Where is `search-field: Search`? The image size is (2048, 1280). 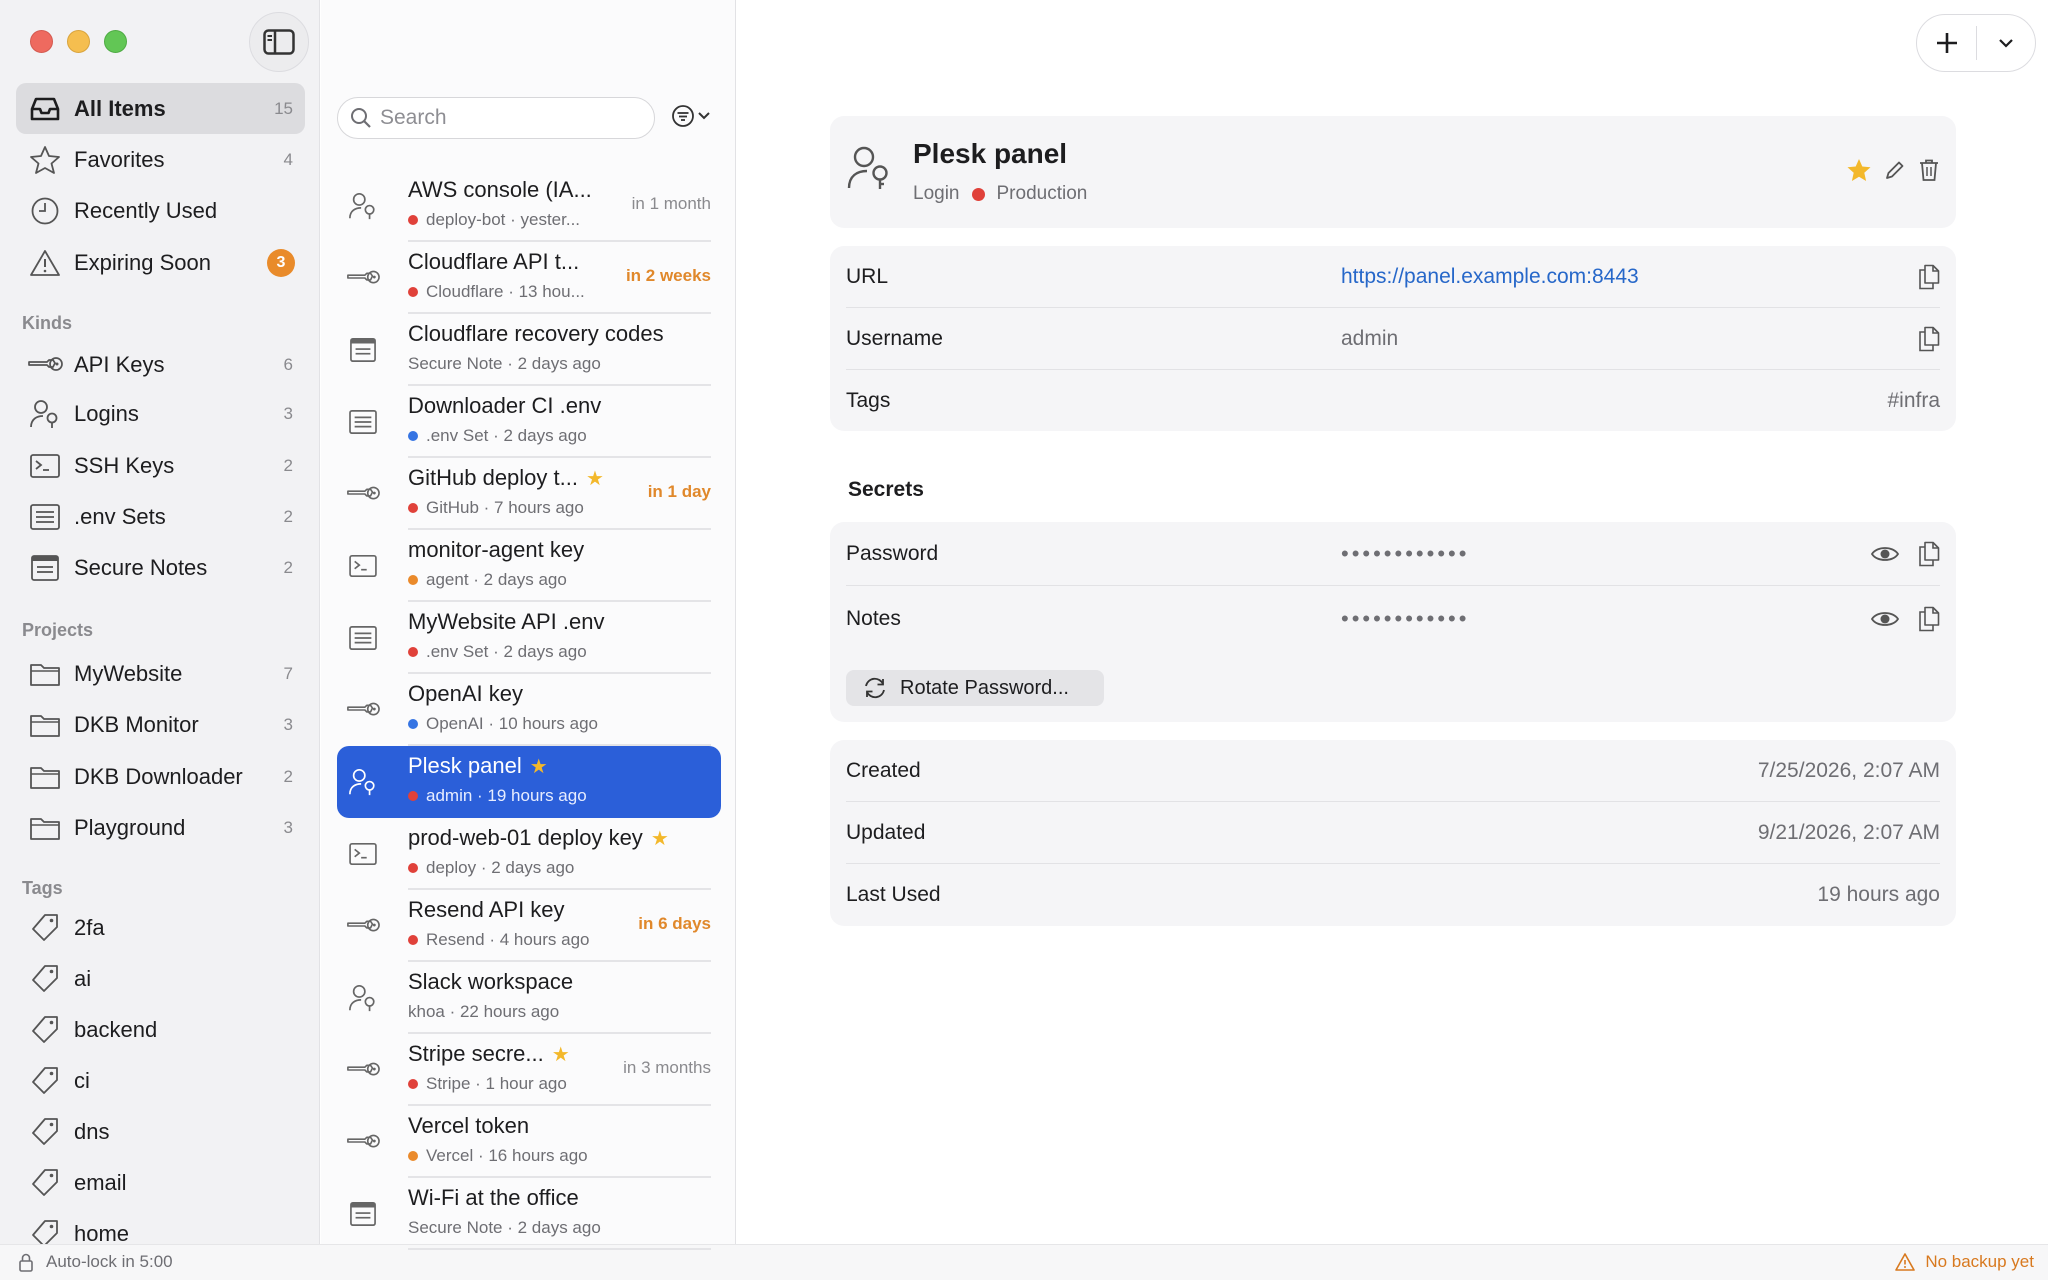
search-field: Search is located at coordinates (496, 118).